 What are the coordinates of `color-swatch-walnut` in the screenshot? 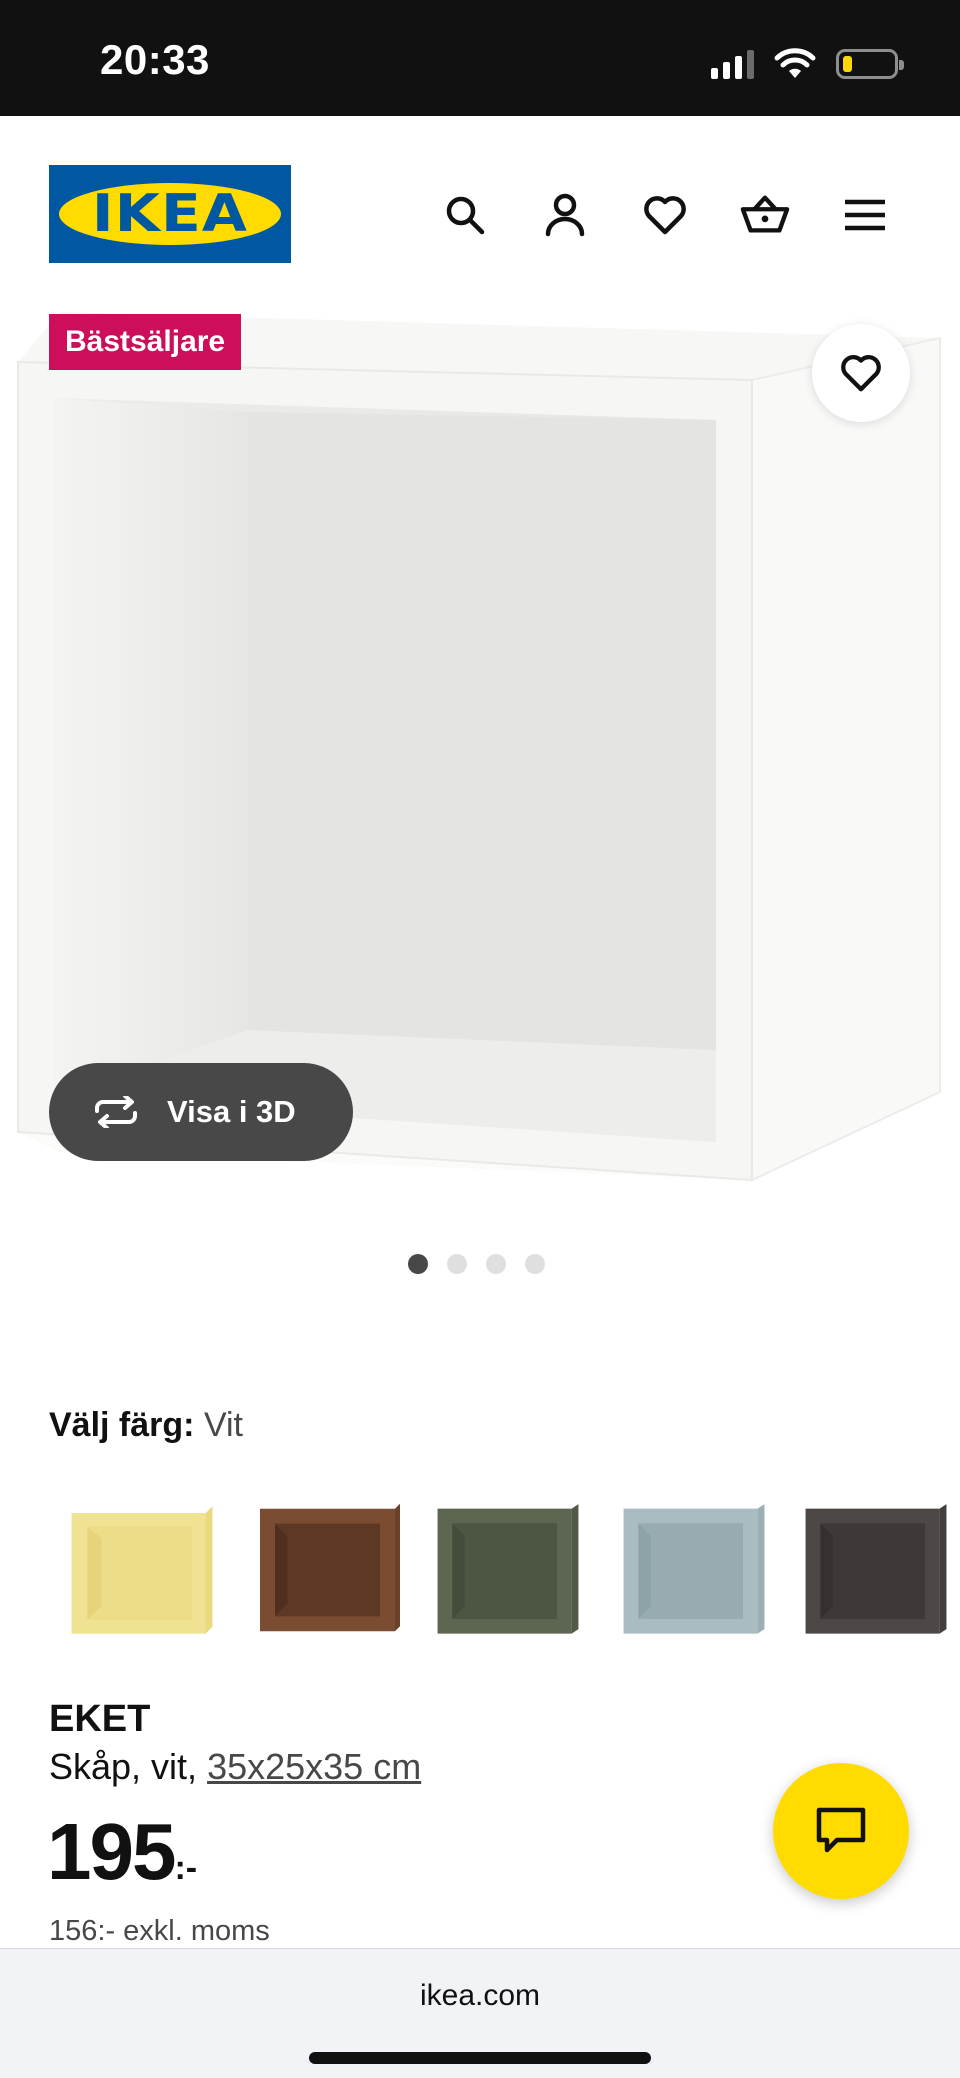 It's located at (330, 1570).